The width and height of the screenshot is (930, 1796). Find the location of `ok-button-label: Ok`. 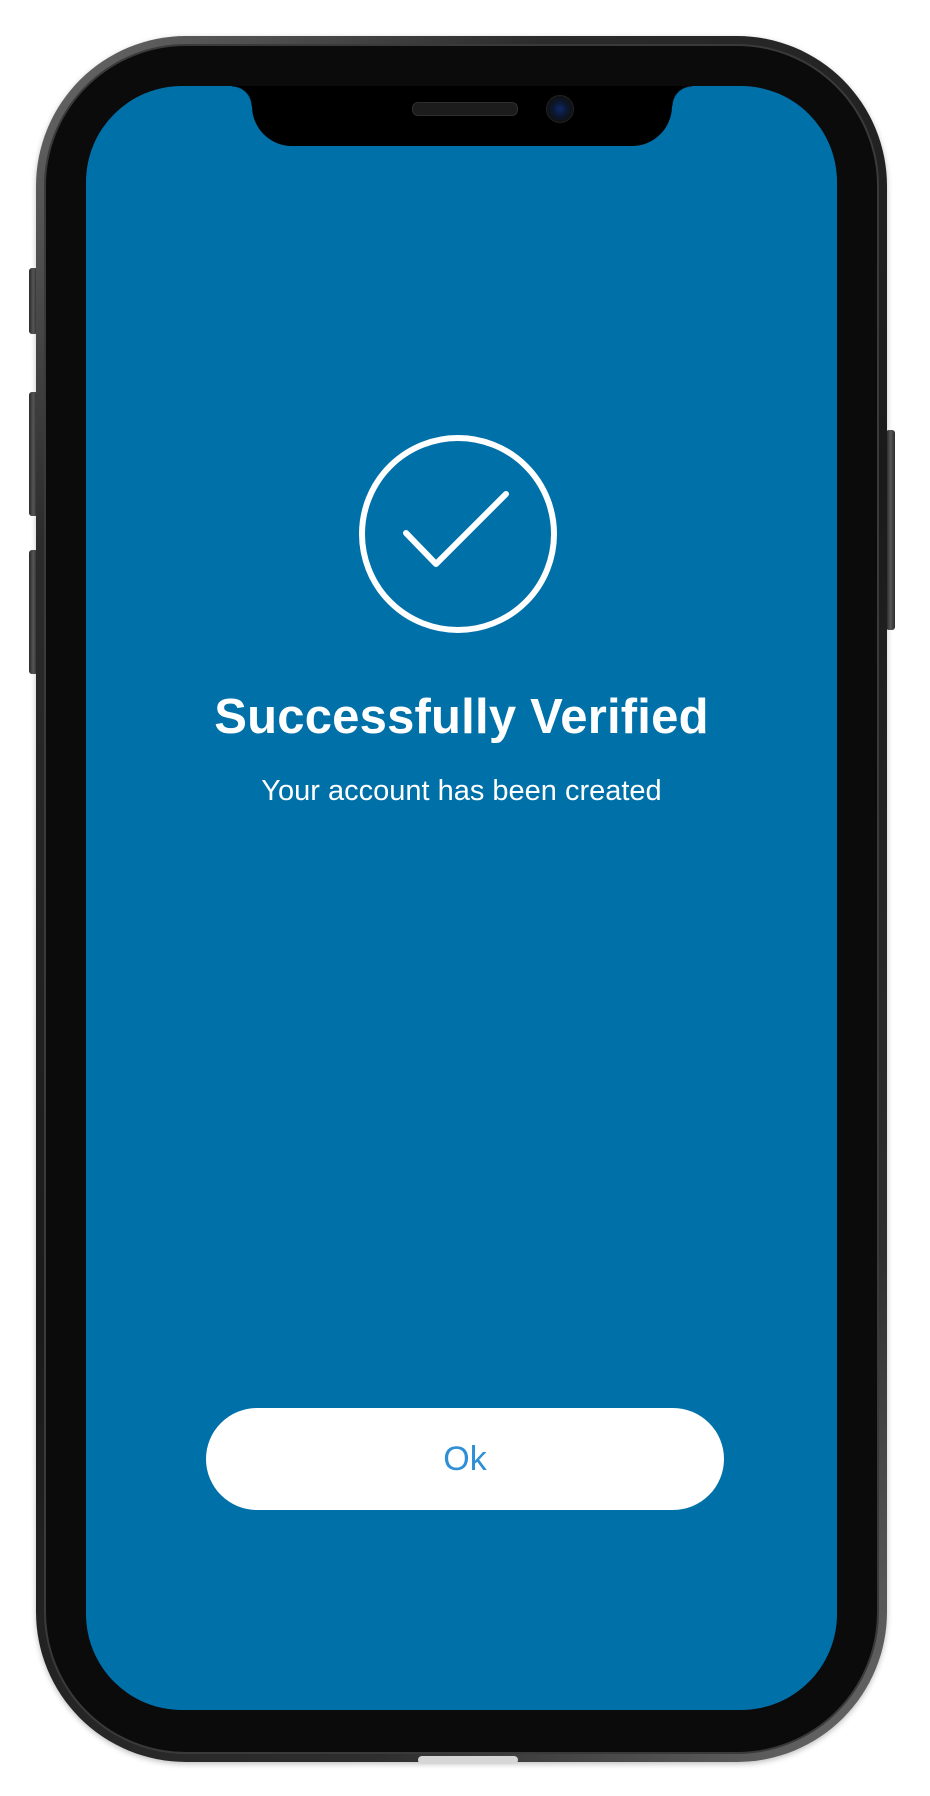

ok-button-label: Ok is located at coordinates (465, 1458).